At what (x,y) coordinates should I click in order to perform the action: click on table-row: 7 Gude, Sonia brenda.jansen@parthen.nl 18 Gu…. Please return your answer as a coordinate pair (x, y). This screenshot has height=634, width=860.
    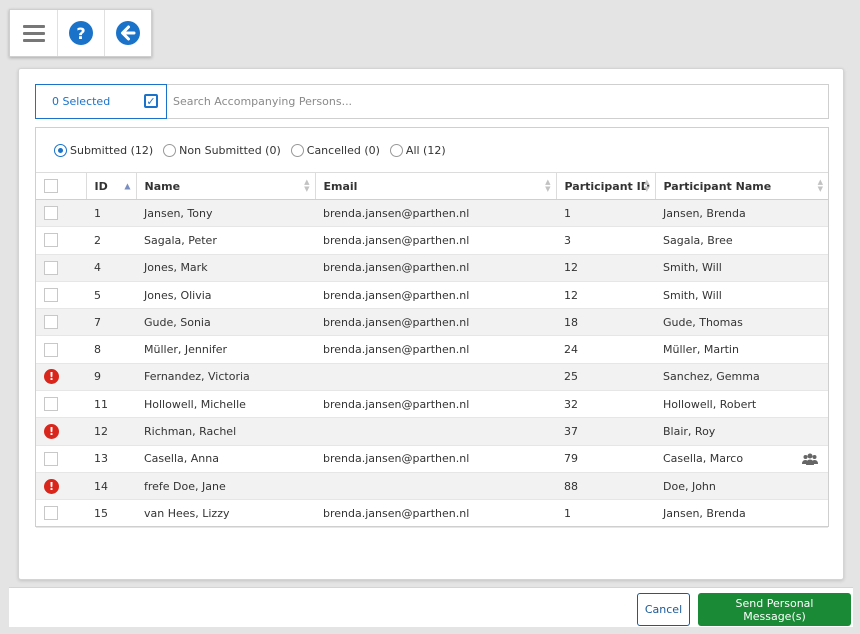
    Looking at the image, I should click on (432, 322).